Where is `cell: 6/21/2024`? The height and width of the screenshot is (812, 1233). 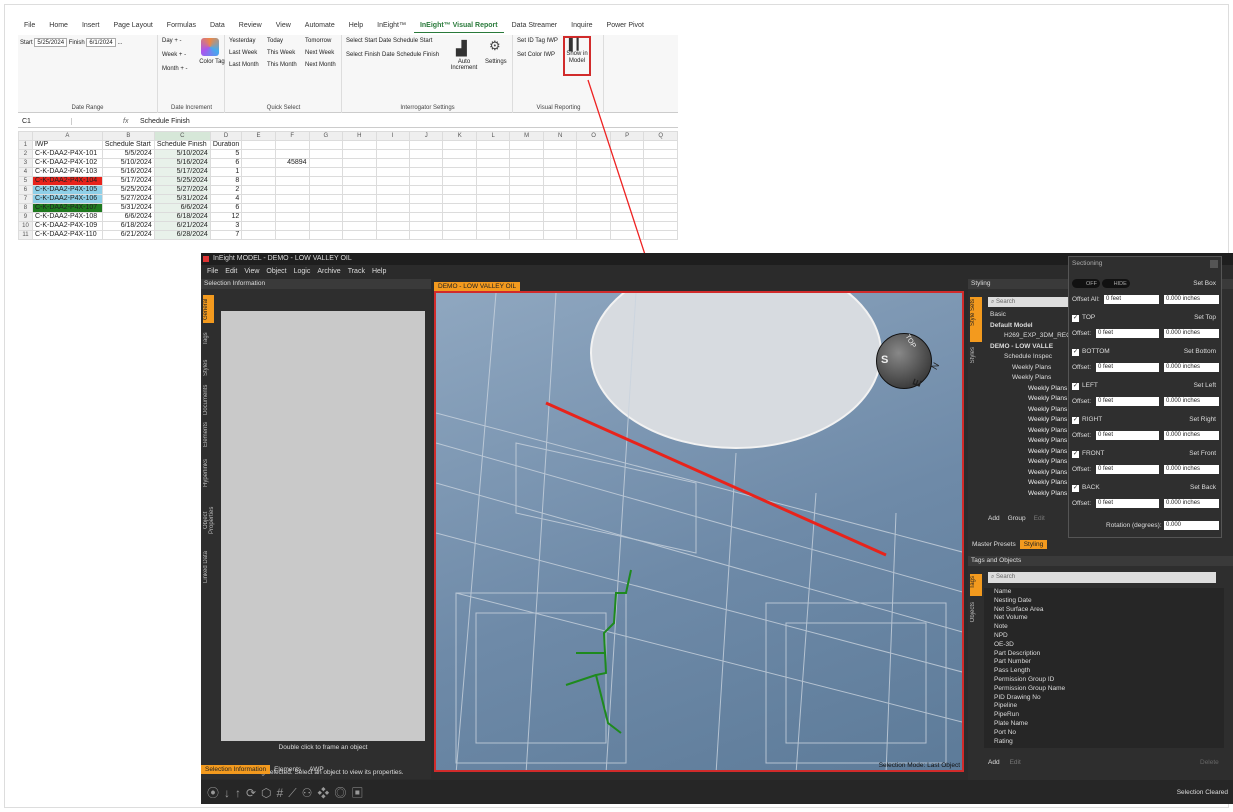 cell: 6/21/2024 is located at coordinates (182, 226).